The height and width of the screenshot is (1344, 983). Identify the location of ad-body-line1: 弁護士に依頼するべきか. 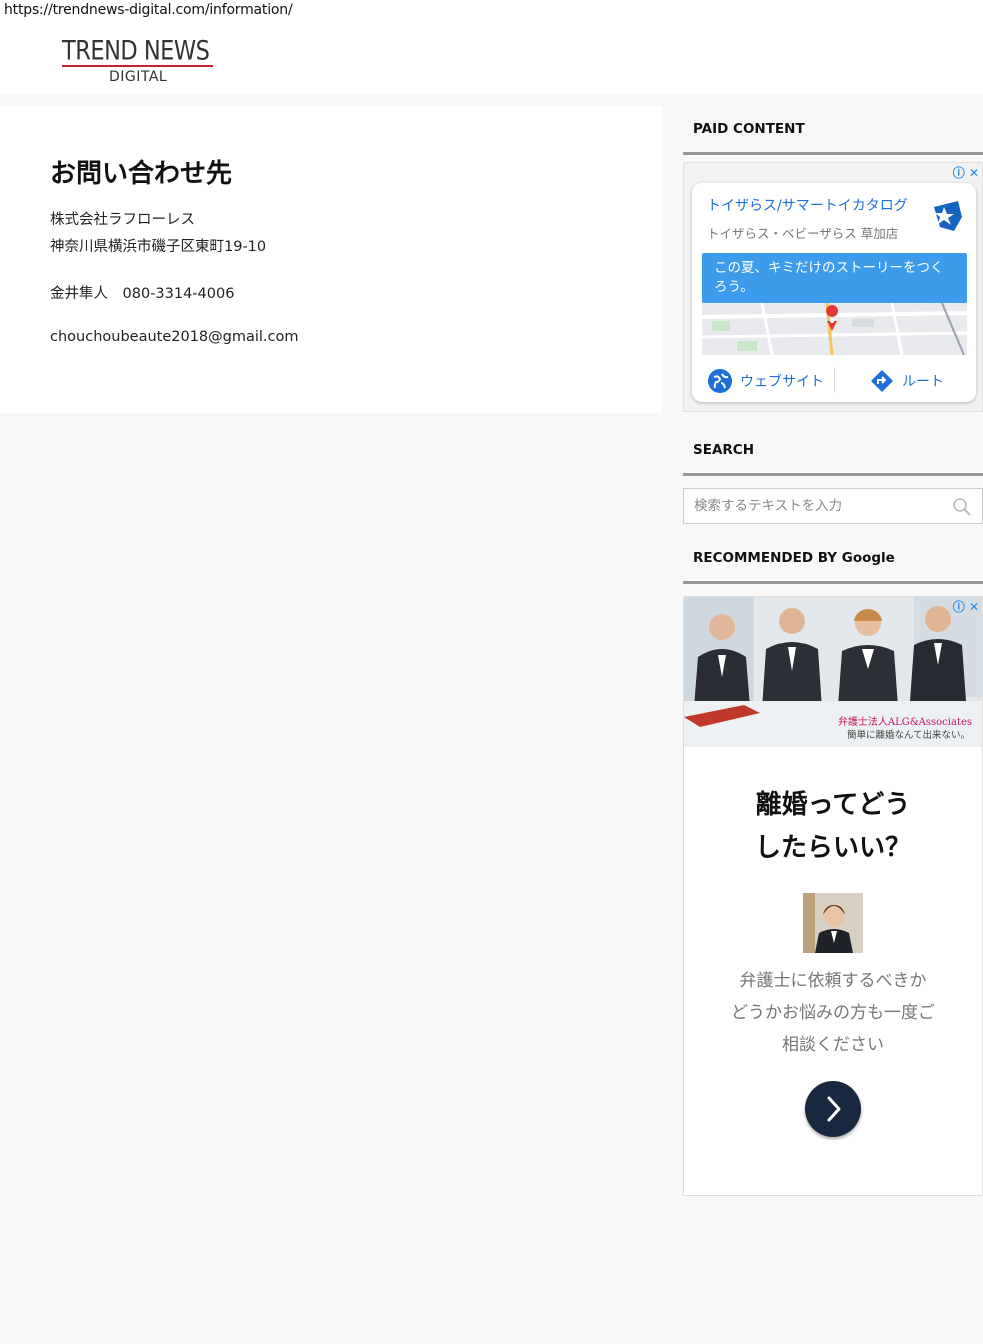
(833, 981).